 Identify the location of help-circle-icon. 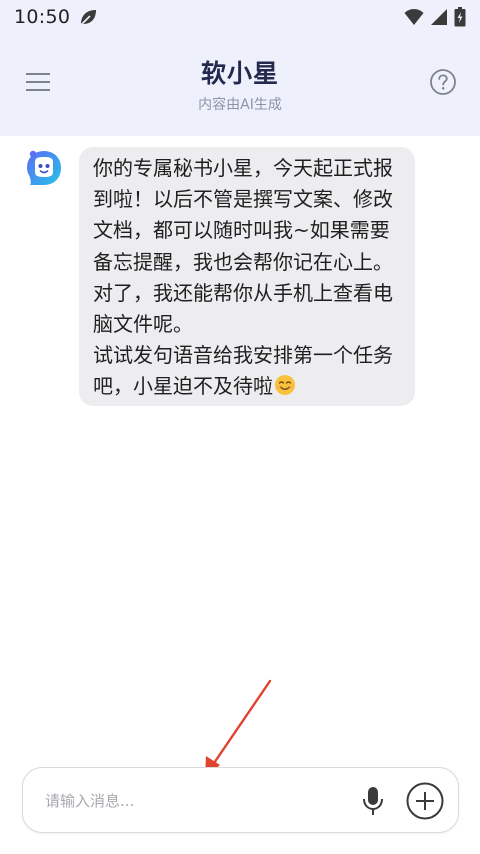
(443, 82).